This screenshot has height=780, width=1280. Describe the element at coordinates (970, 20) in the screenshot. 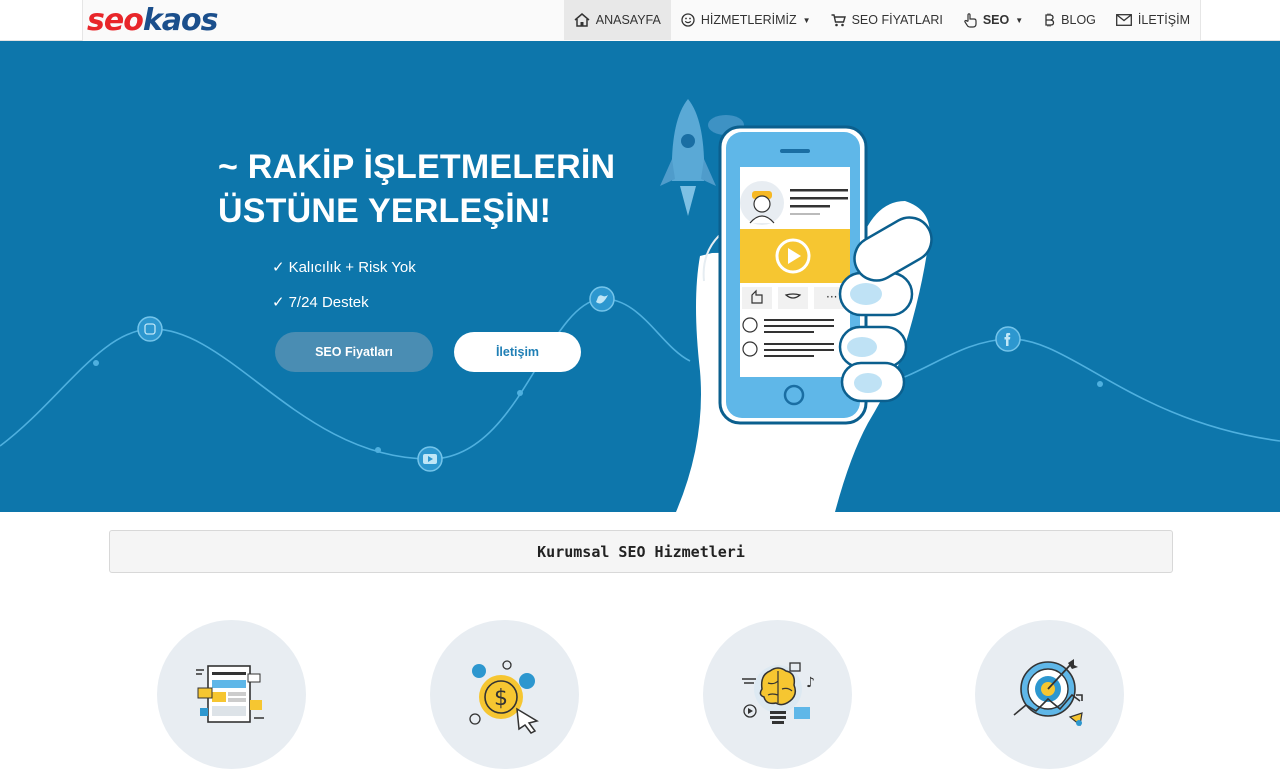

I see `hand-pointer-icon` at that location.